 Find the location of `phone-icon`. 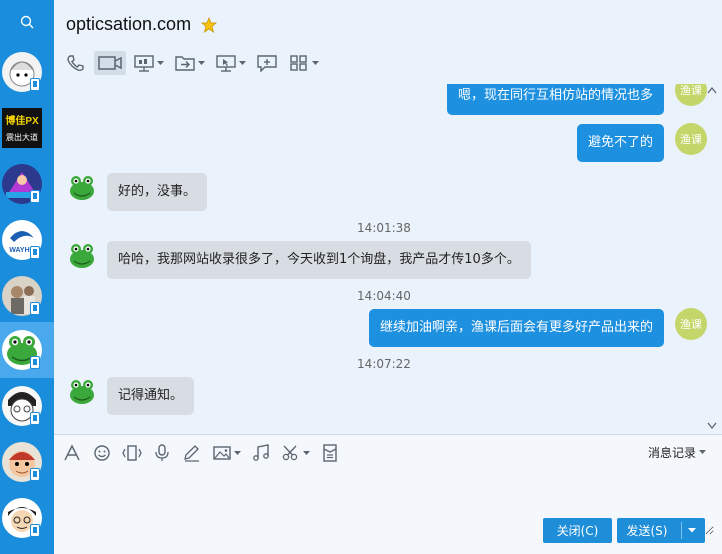

phone-icon is located at coordinates (75, 63).